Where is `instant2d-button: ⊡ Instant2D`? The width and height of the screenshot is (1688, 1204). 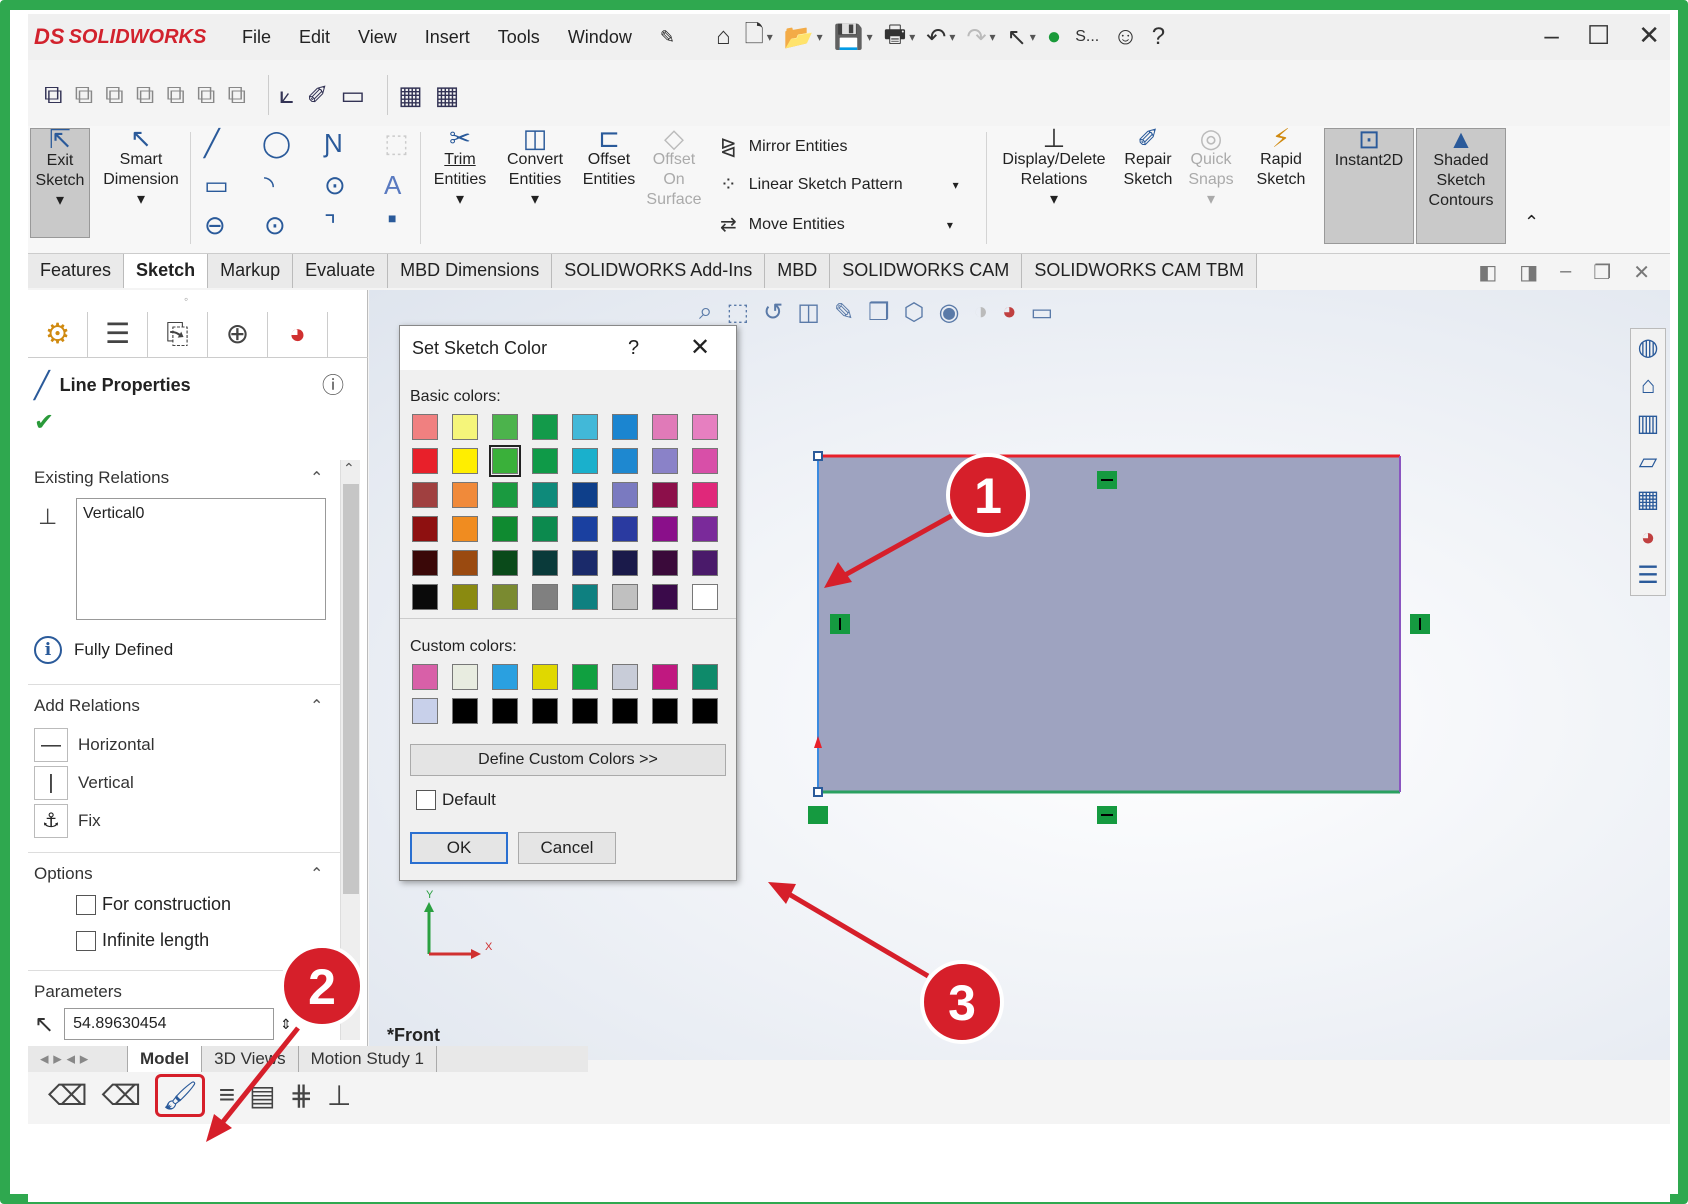 instant2d-button: ⊡ Instant2D is located at coordinates (1369, 185).